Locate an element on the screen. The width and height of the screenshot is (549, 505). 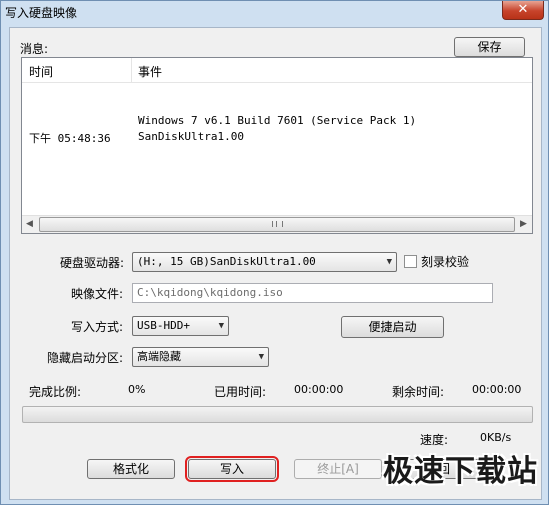
log-time: 下午 05:48:36 is located at coordinates (70, 138).